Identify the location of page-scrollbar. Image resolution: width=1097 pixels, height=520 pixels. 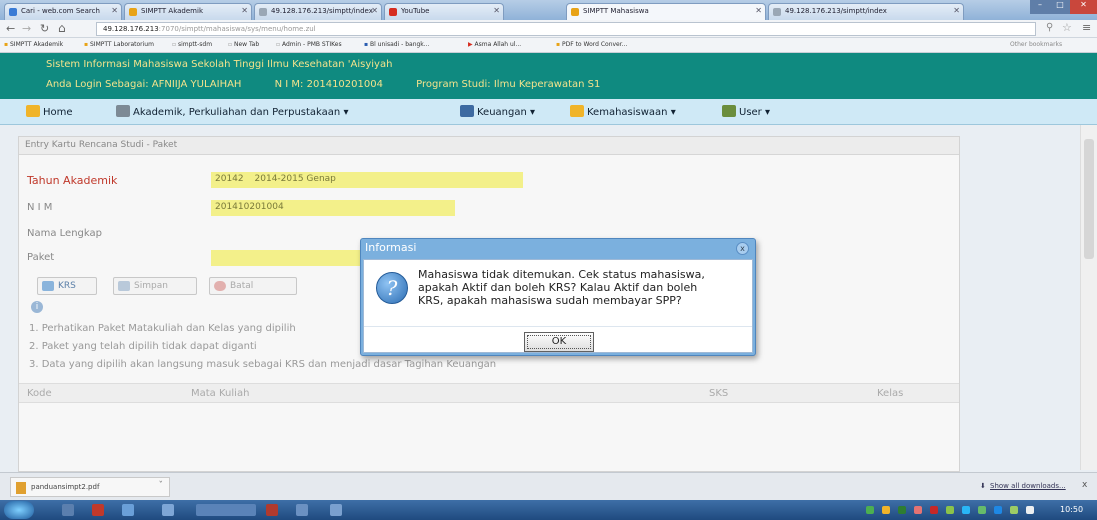
(1088, 297).